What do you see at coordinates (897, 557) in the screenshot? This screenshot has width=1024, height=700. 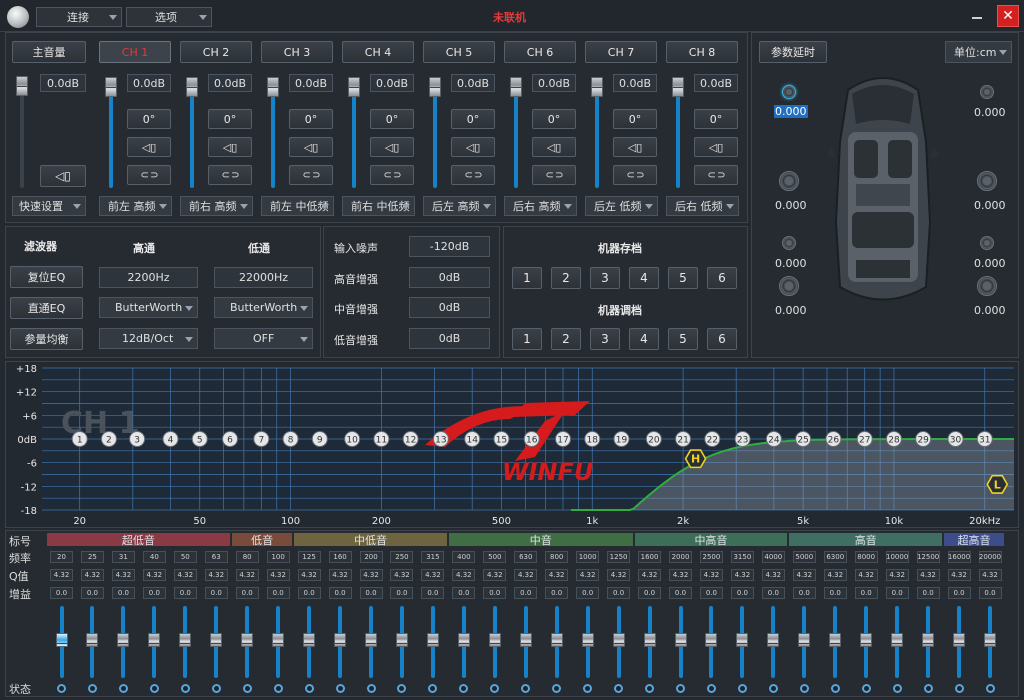 I see `band-freq-field: 10000` at bounding box center [897, 557].